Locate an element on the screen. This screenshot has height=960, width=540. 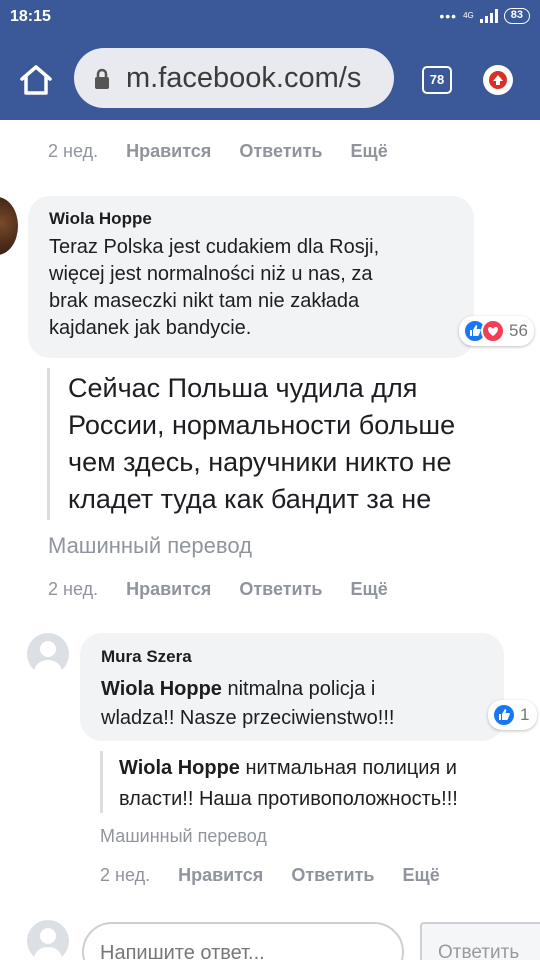
mention-link: Wiola Hoppe is located at coordinates (161, 689).